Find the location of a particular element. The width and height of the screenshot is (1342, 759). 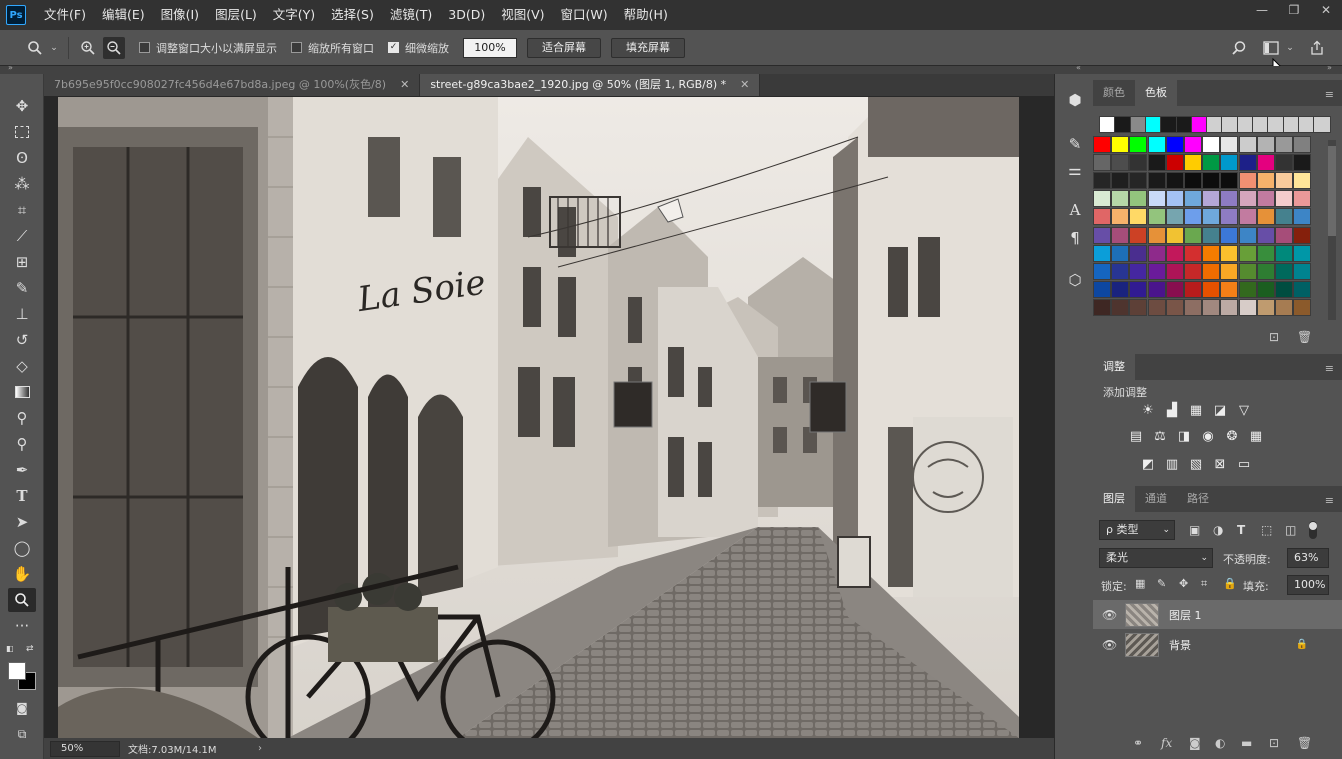

menu-3d: 3D(D) is located at coordinates (466, 15).